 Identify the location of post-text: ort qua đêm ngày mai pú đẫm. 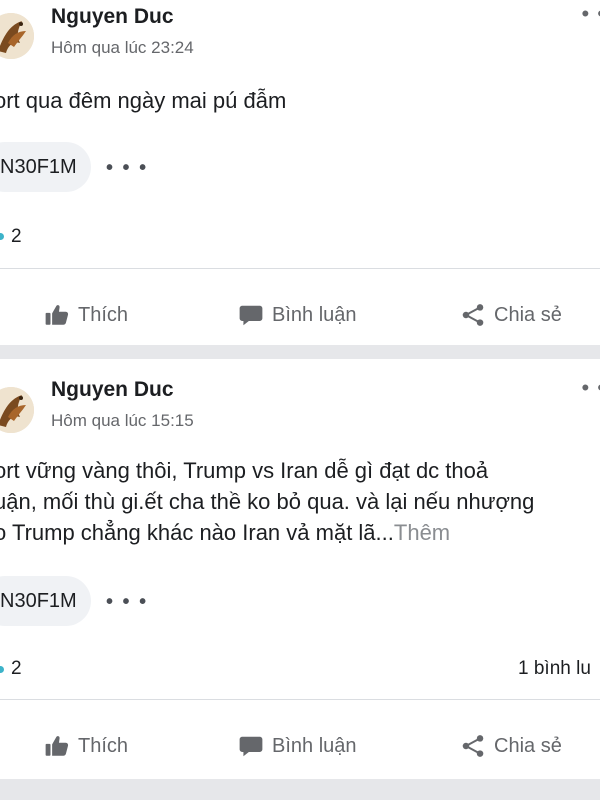
(300, 100).